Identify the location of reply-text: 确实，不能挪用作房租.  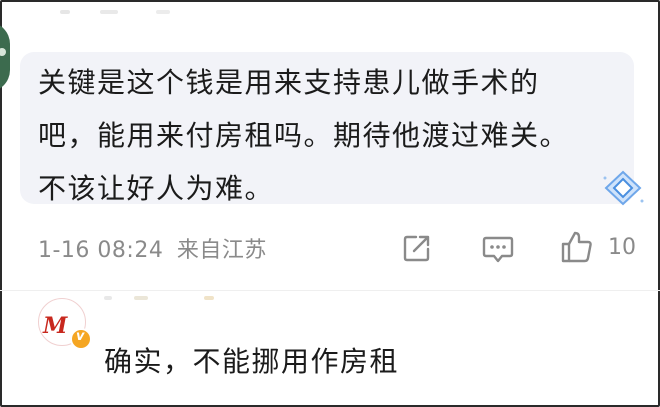
(252, 361).